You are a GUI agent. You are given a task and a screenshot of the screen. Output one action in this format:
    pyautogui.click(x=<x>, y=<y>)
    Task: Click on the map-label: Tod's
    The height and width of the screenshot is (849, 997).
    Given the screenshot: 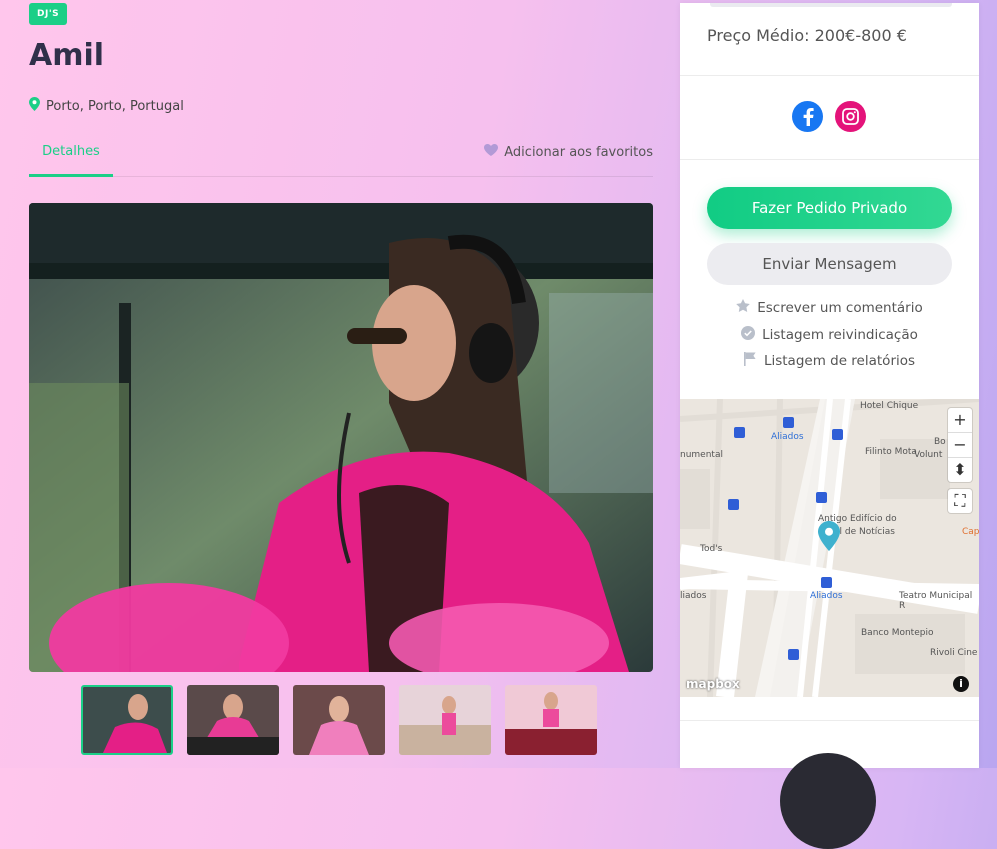 What is the action you would take?
    pyautogui.click(x=711, y=549)
    